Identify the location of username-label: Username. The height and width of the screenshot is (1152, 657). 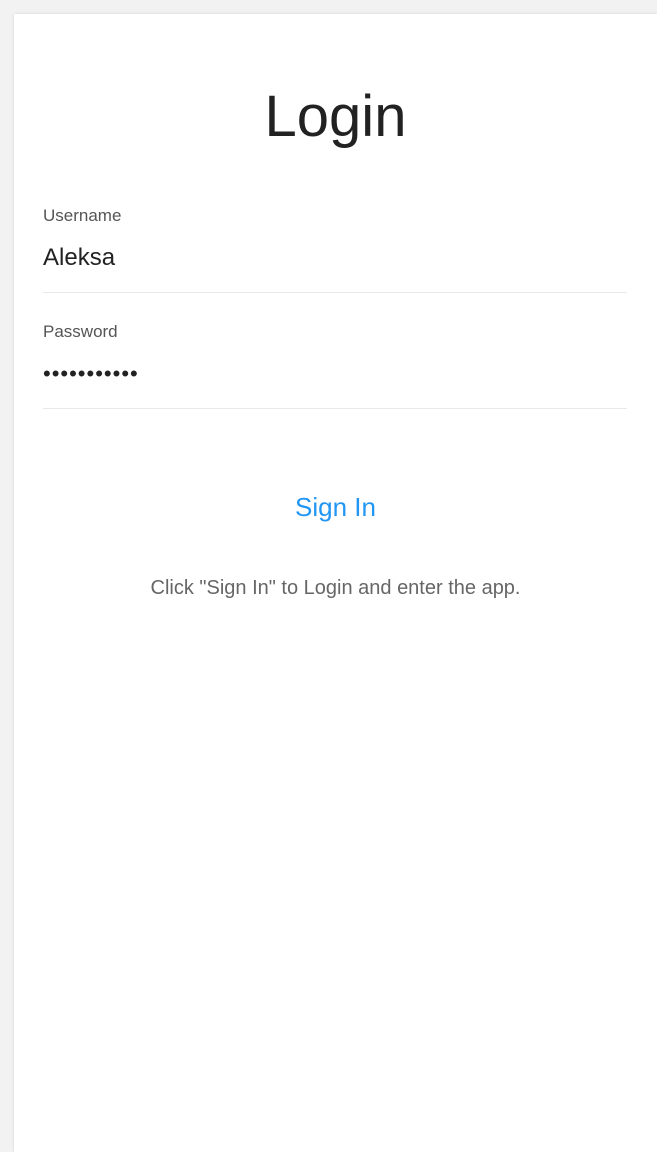
(82, 215).